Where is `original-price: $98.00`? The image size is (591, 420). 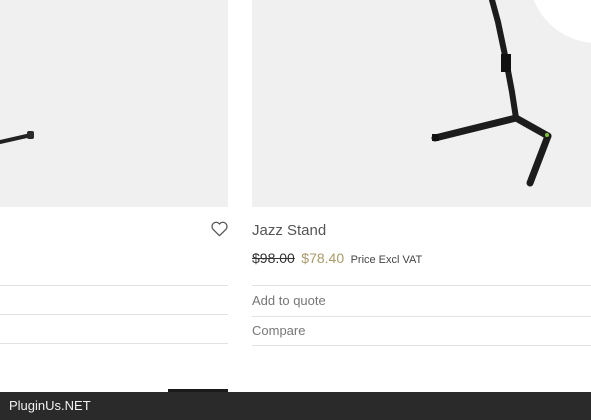 original-price: $98.00 is located at coordinates (273, 258).